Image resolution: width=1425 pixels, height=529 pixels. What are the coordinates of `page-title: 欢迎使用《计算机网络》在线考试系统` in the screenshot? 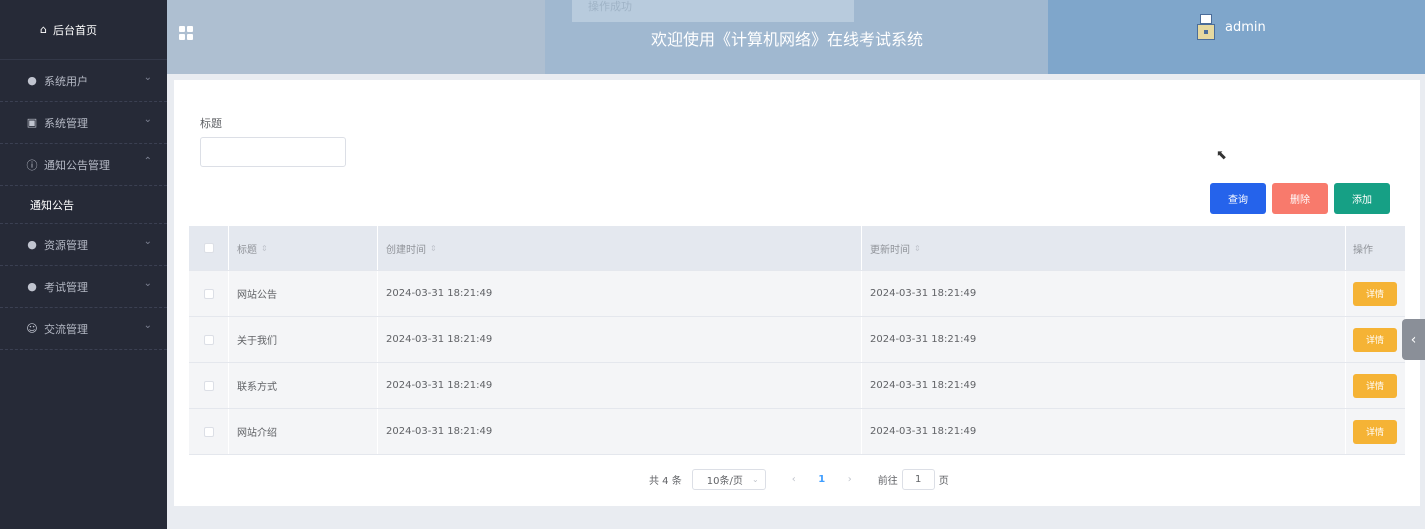 It's located at (786, 39).